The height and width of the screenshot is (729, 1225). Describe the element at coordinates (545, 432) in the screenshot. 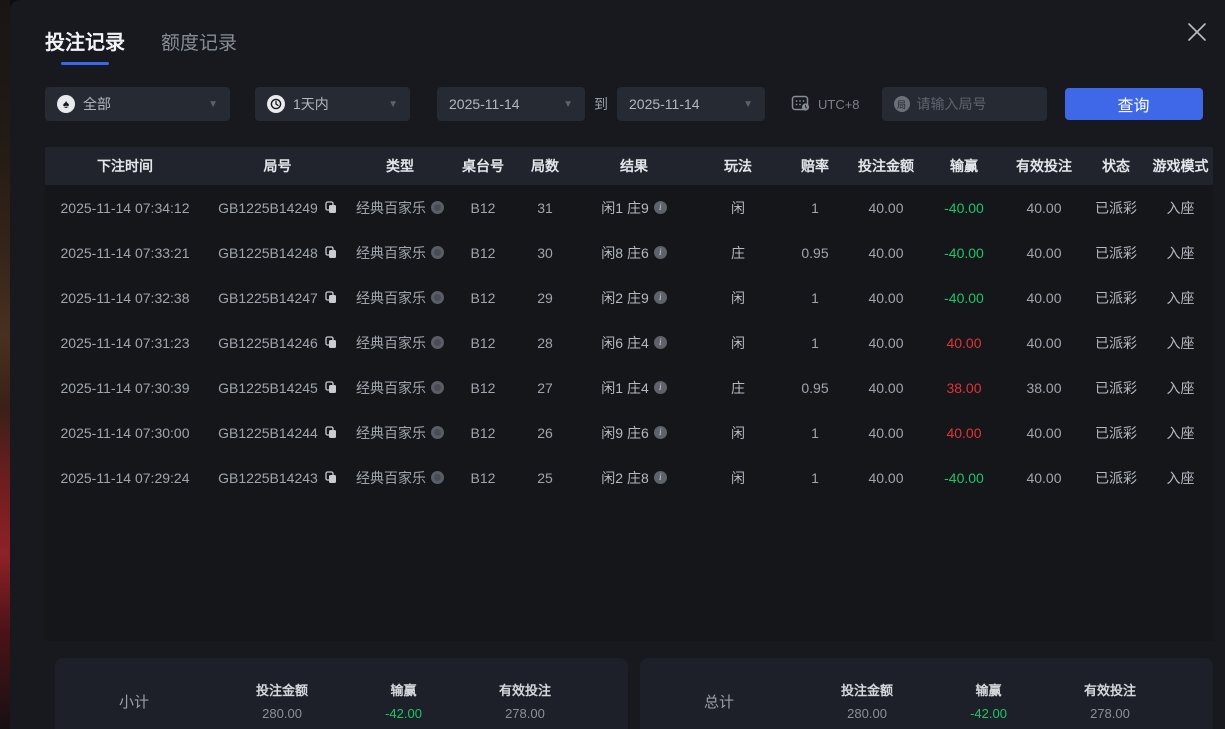

I see `cell-count: 26` at that location.